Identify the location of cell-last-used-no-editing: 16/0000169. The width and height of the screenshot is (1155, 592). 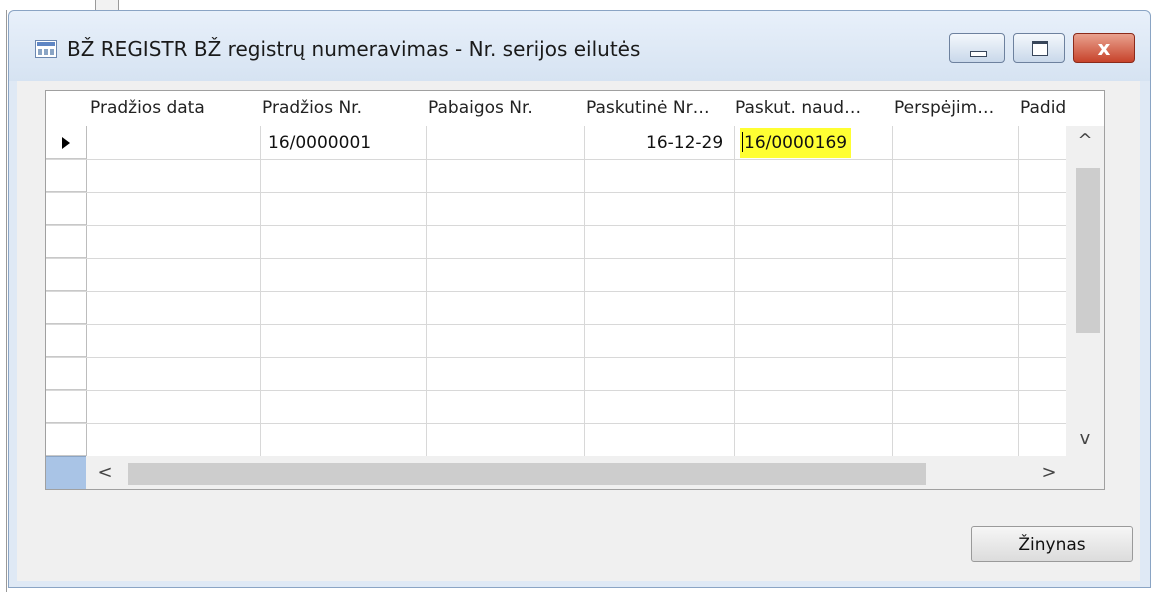
(796, 143).